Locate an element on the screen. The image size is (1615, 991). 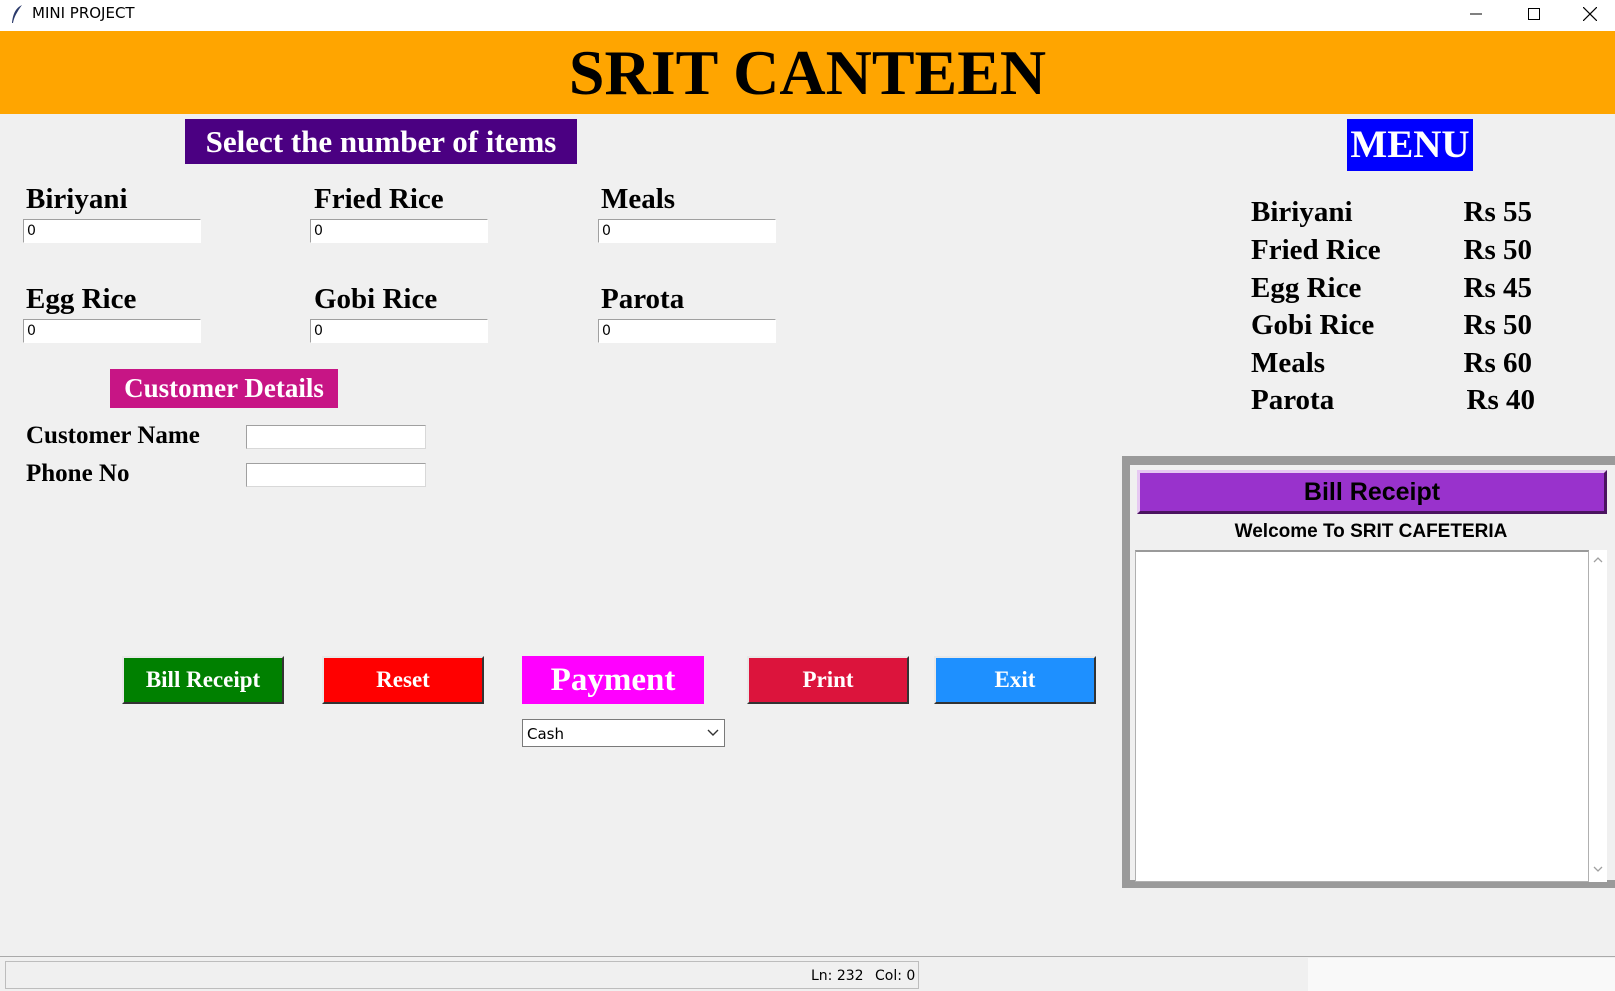
payment-method-value: Cash is located at coordinates (545, 734).